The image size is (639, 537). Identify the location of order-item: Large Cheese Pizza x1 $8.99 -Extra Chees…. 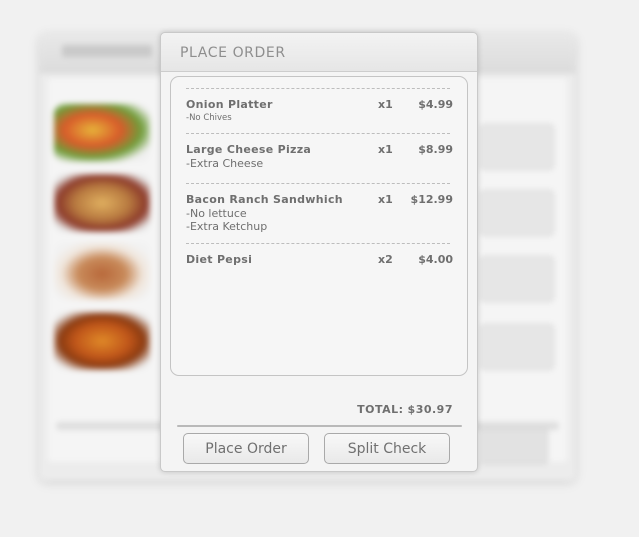
(319, 151).